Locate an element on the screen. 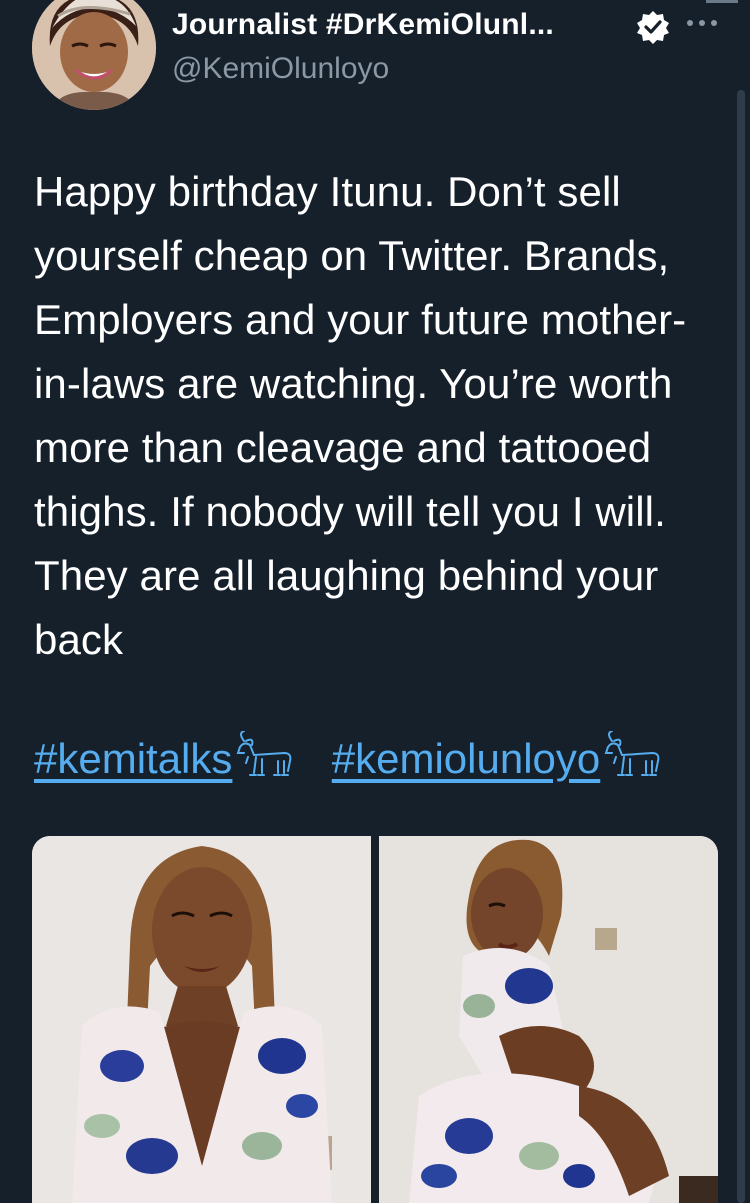 The width and height of the screenshot is (750, 1203). author-avatar is located at coordinates (94, 55).